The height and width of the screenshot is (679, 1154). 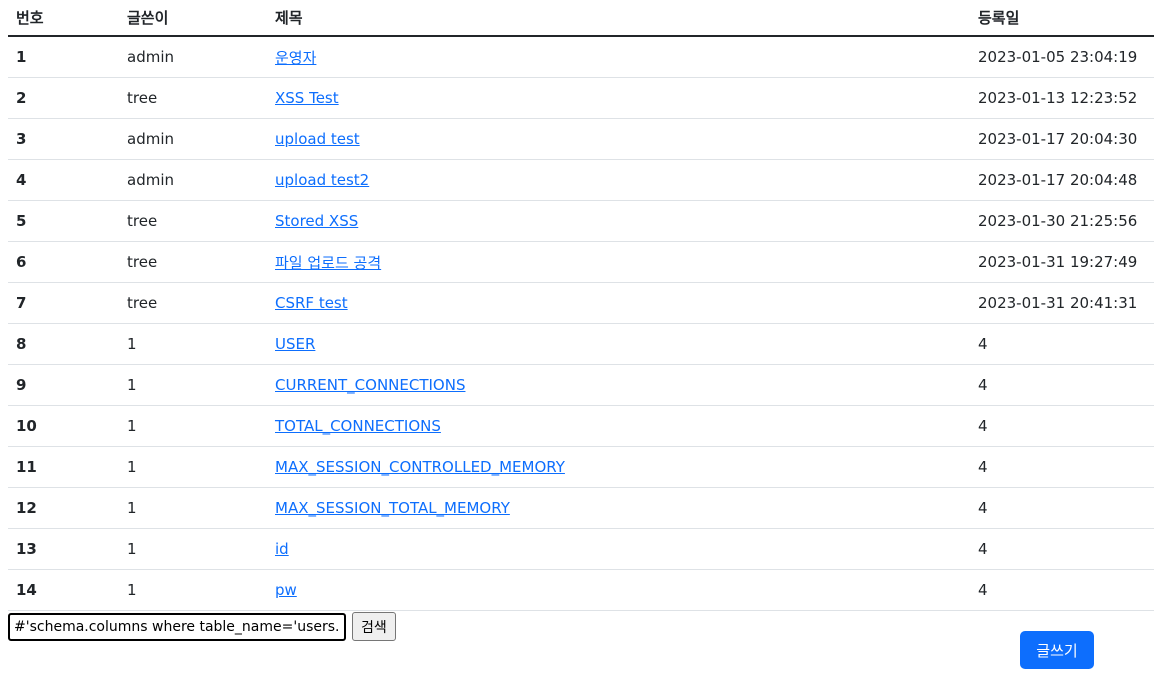 What do you see at coordinates (63, 590) in the screenshot?
I see `post-number: 14` at bounding box center [63, 590].